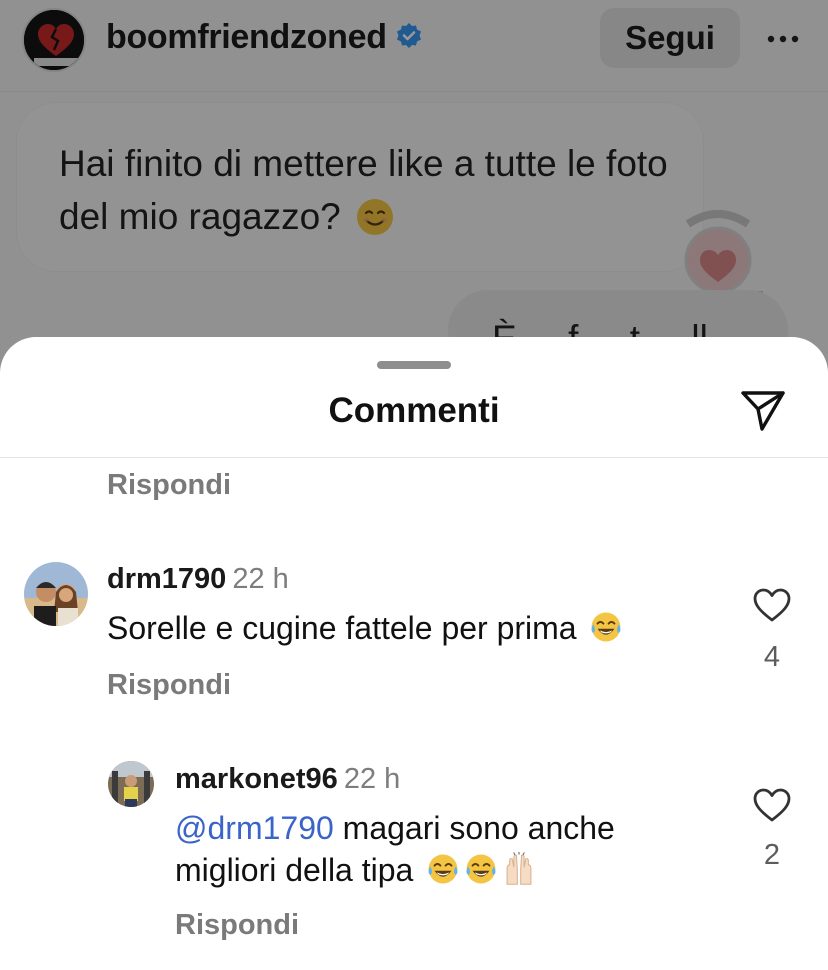 This screenshot has height=970, width=828. I want to click on avatar-drm1790, so click(56, 594).